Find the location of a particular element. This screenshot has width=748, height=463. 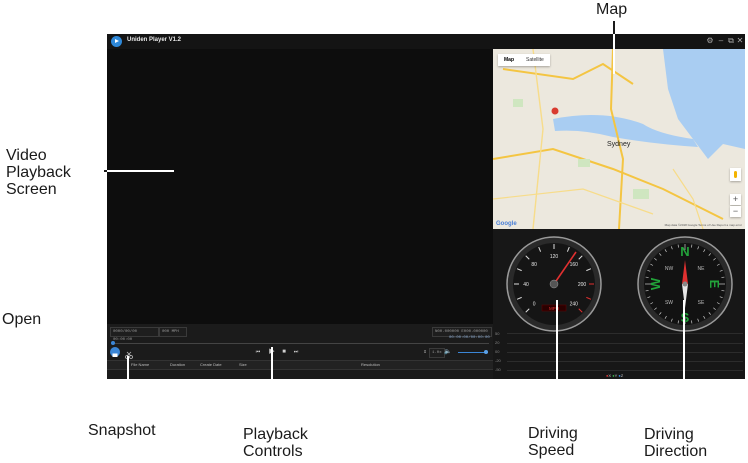

scissors-icon is located at coordinates (129, 355).